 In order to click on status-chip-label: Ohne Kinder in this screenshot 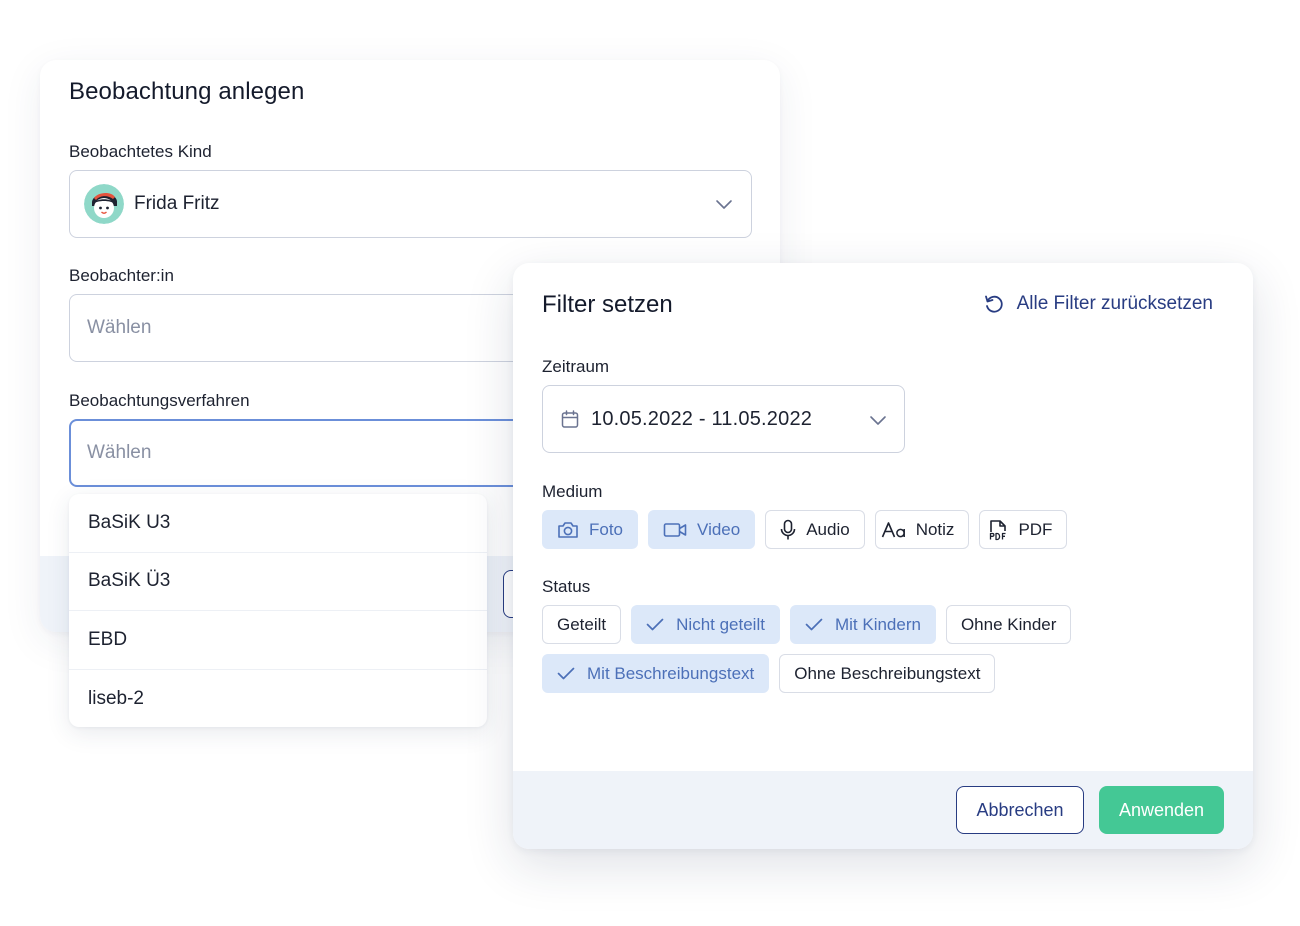, I will do `click(1008, 624)`.